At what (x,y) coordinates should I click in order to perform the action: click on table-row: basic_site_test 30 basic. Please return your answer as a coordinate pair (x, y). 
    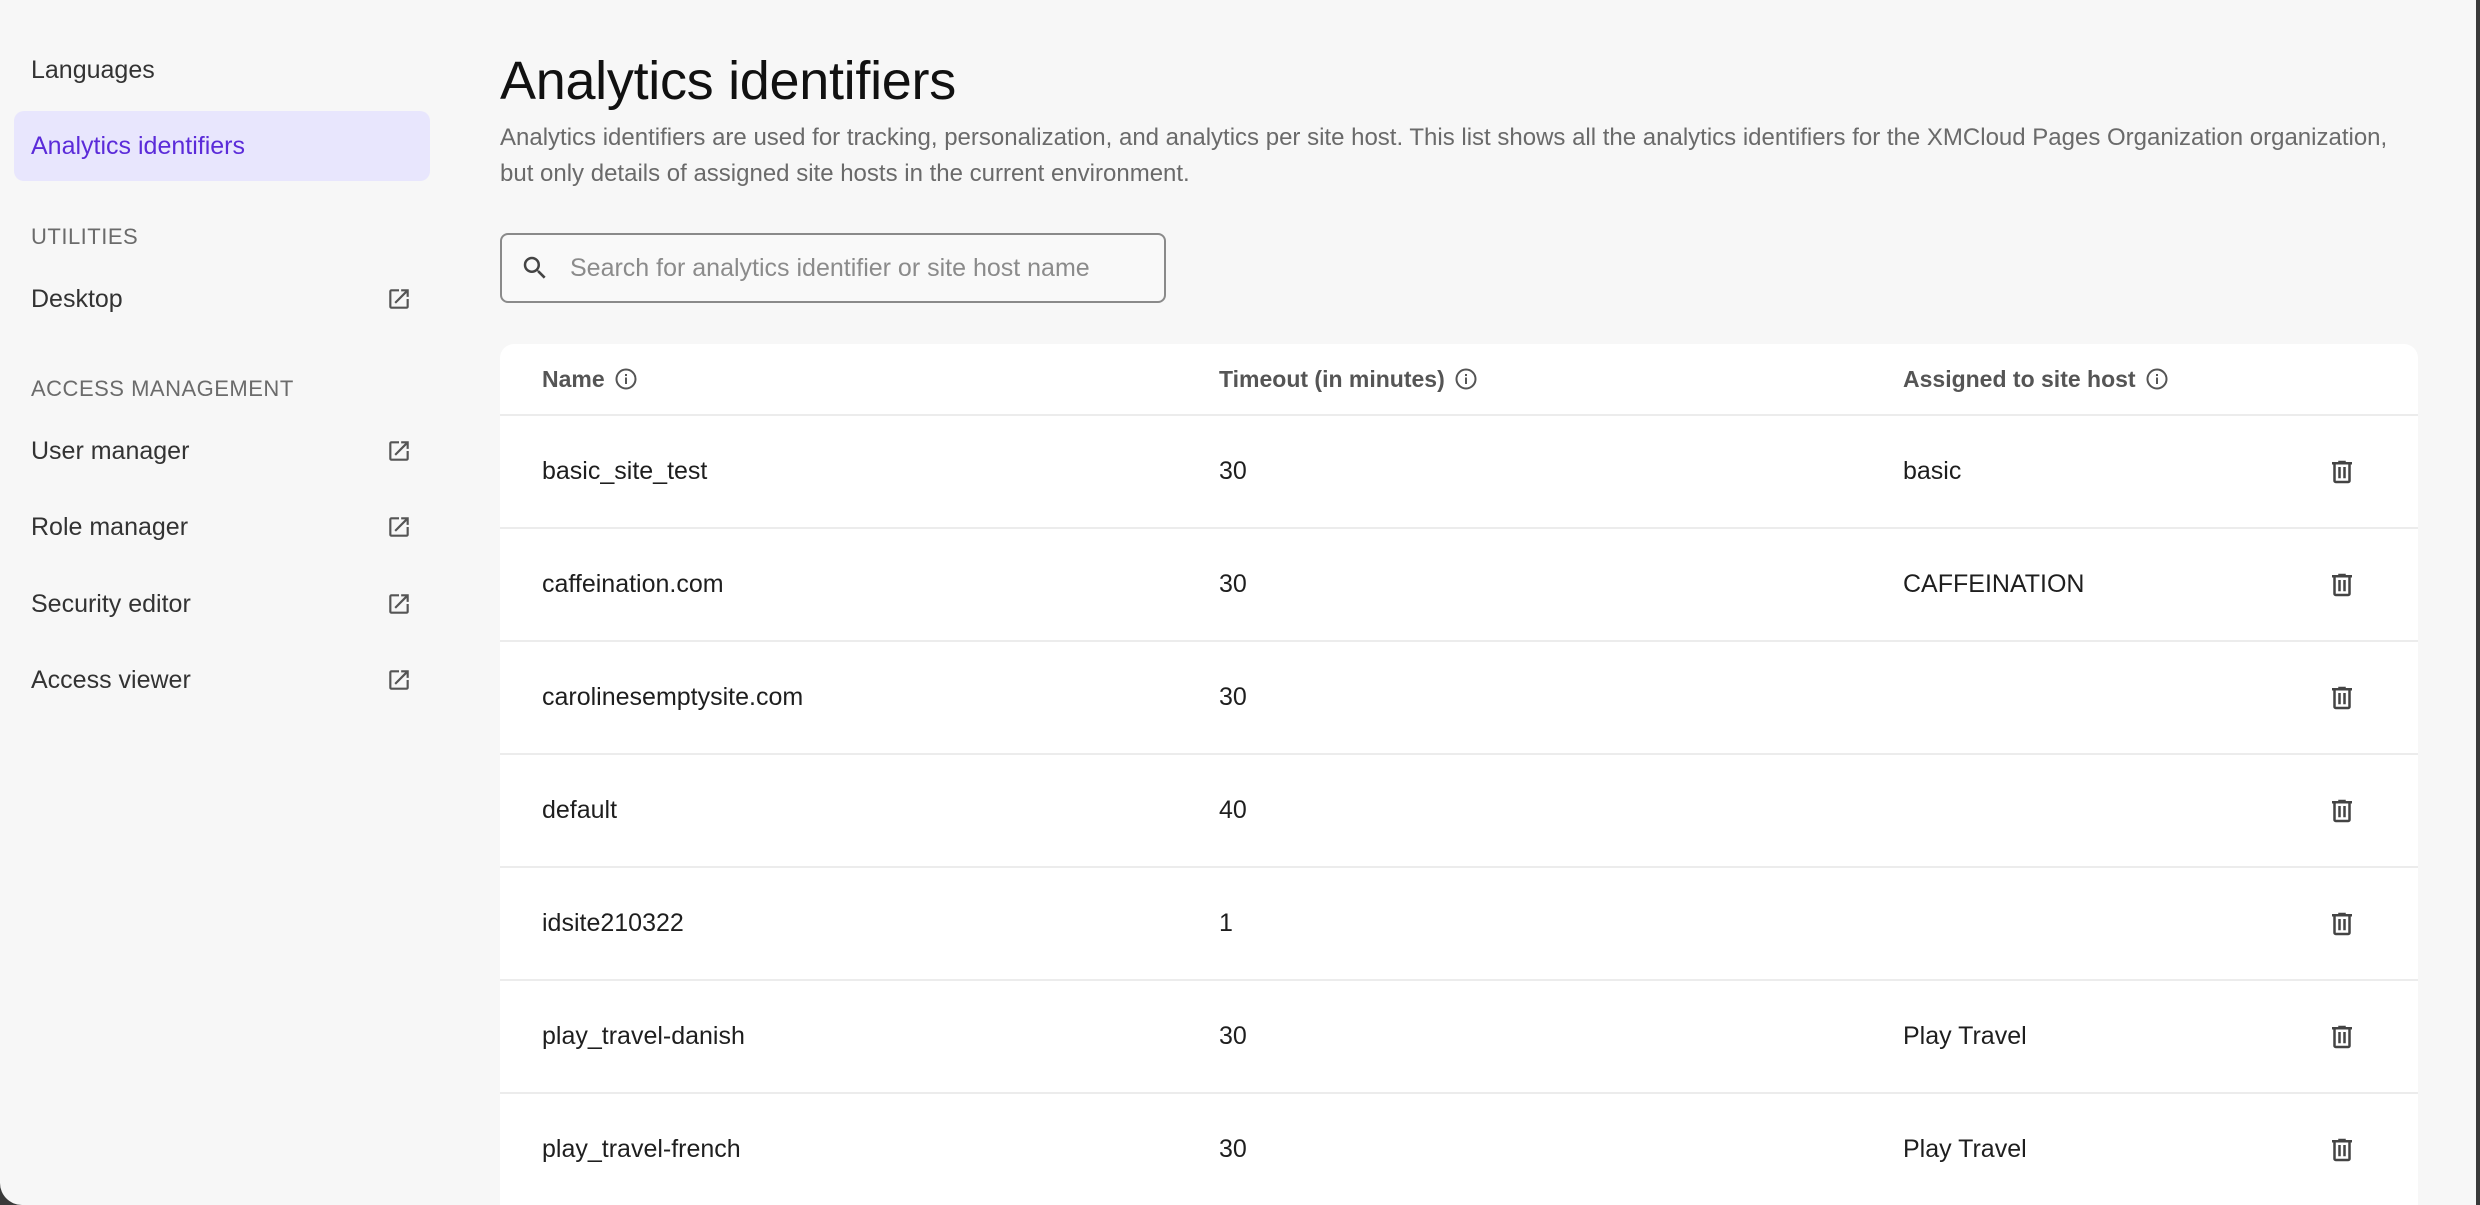
    Looking at the image, I should click on (1459, 472).